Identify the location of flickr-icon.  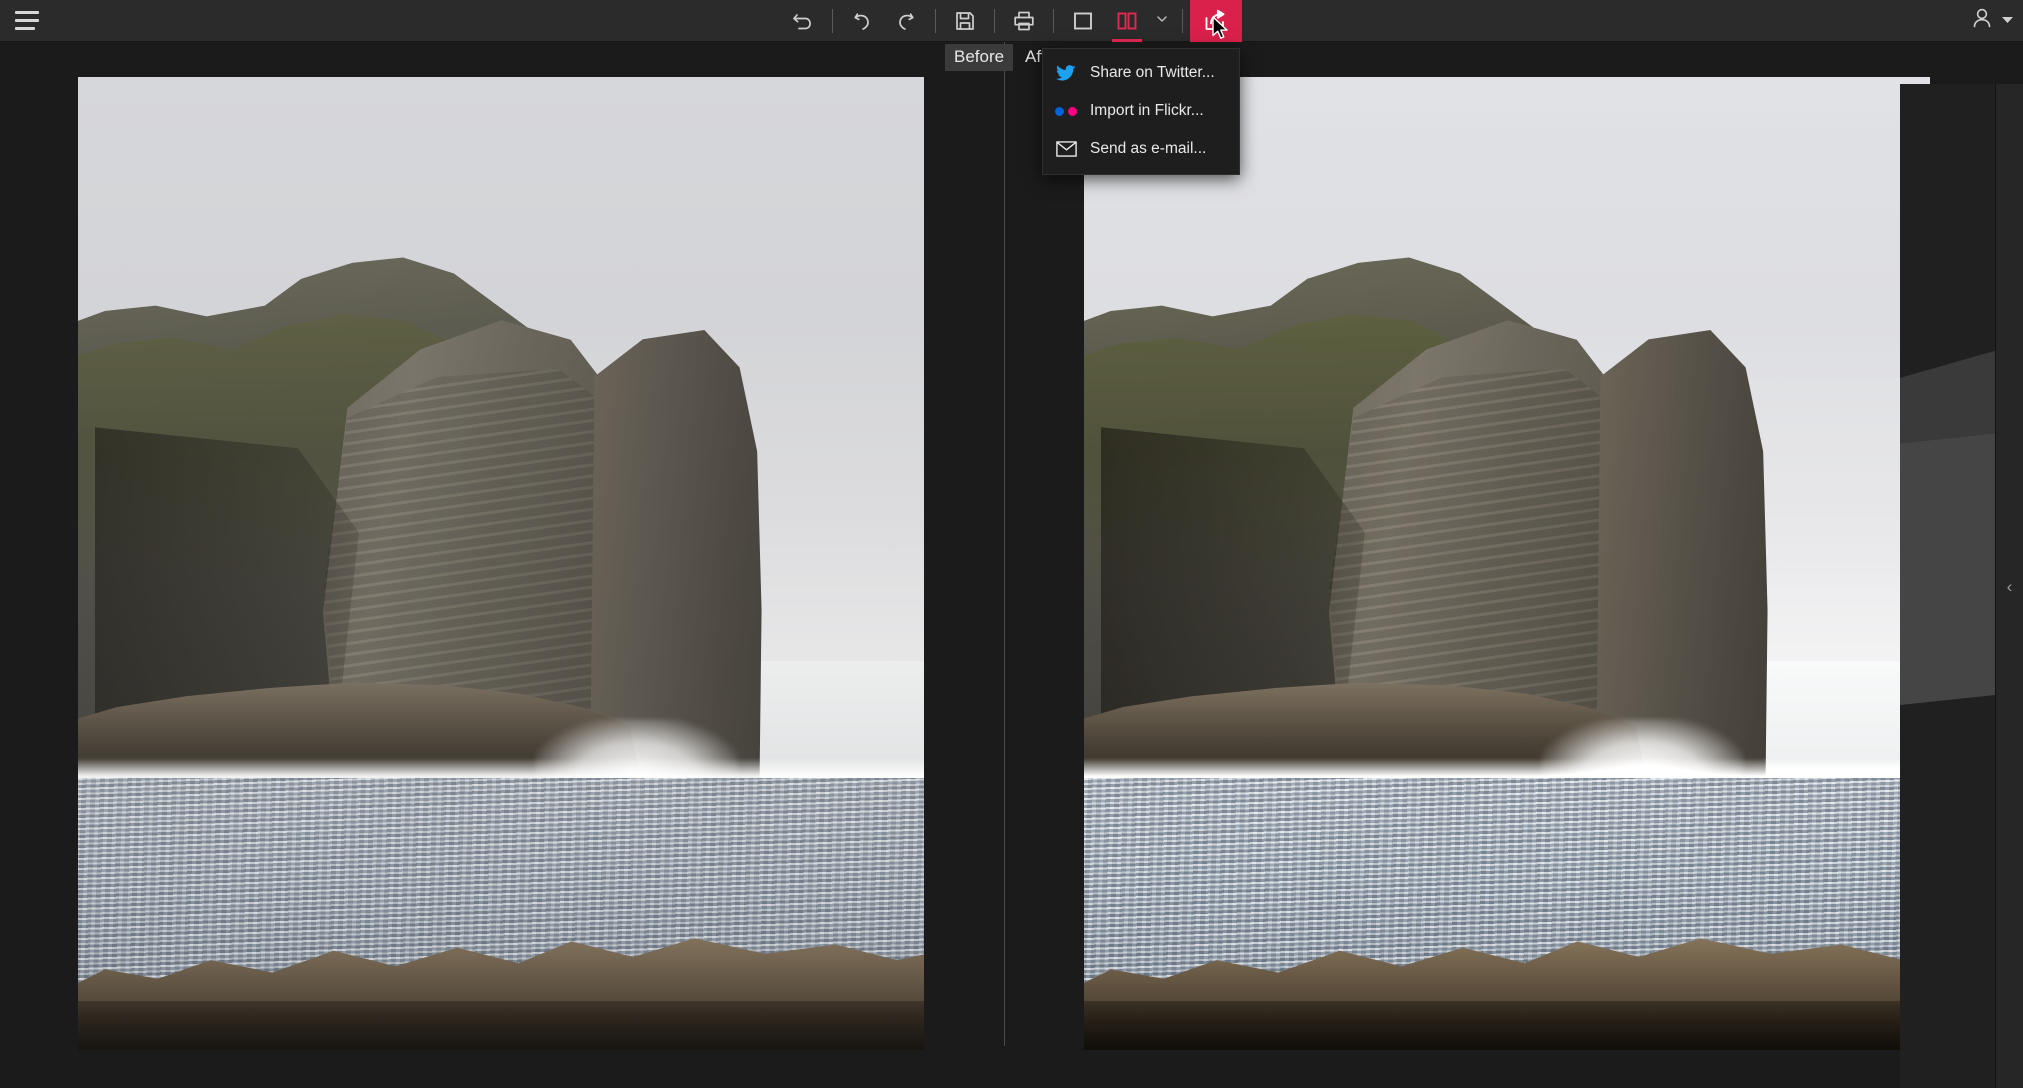
(1066, 111).